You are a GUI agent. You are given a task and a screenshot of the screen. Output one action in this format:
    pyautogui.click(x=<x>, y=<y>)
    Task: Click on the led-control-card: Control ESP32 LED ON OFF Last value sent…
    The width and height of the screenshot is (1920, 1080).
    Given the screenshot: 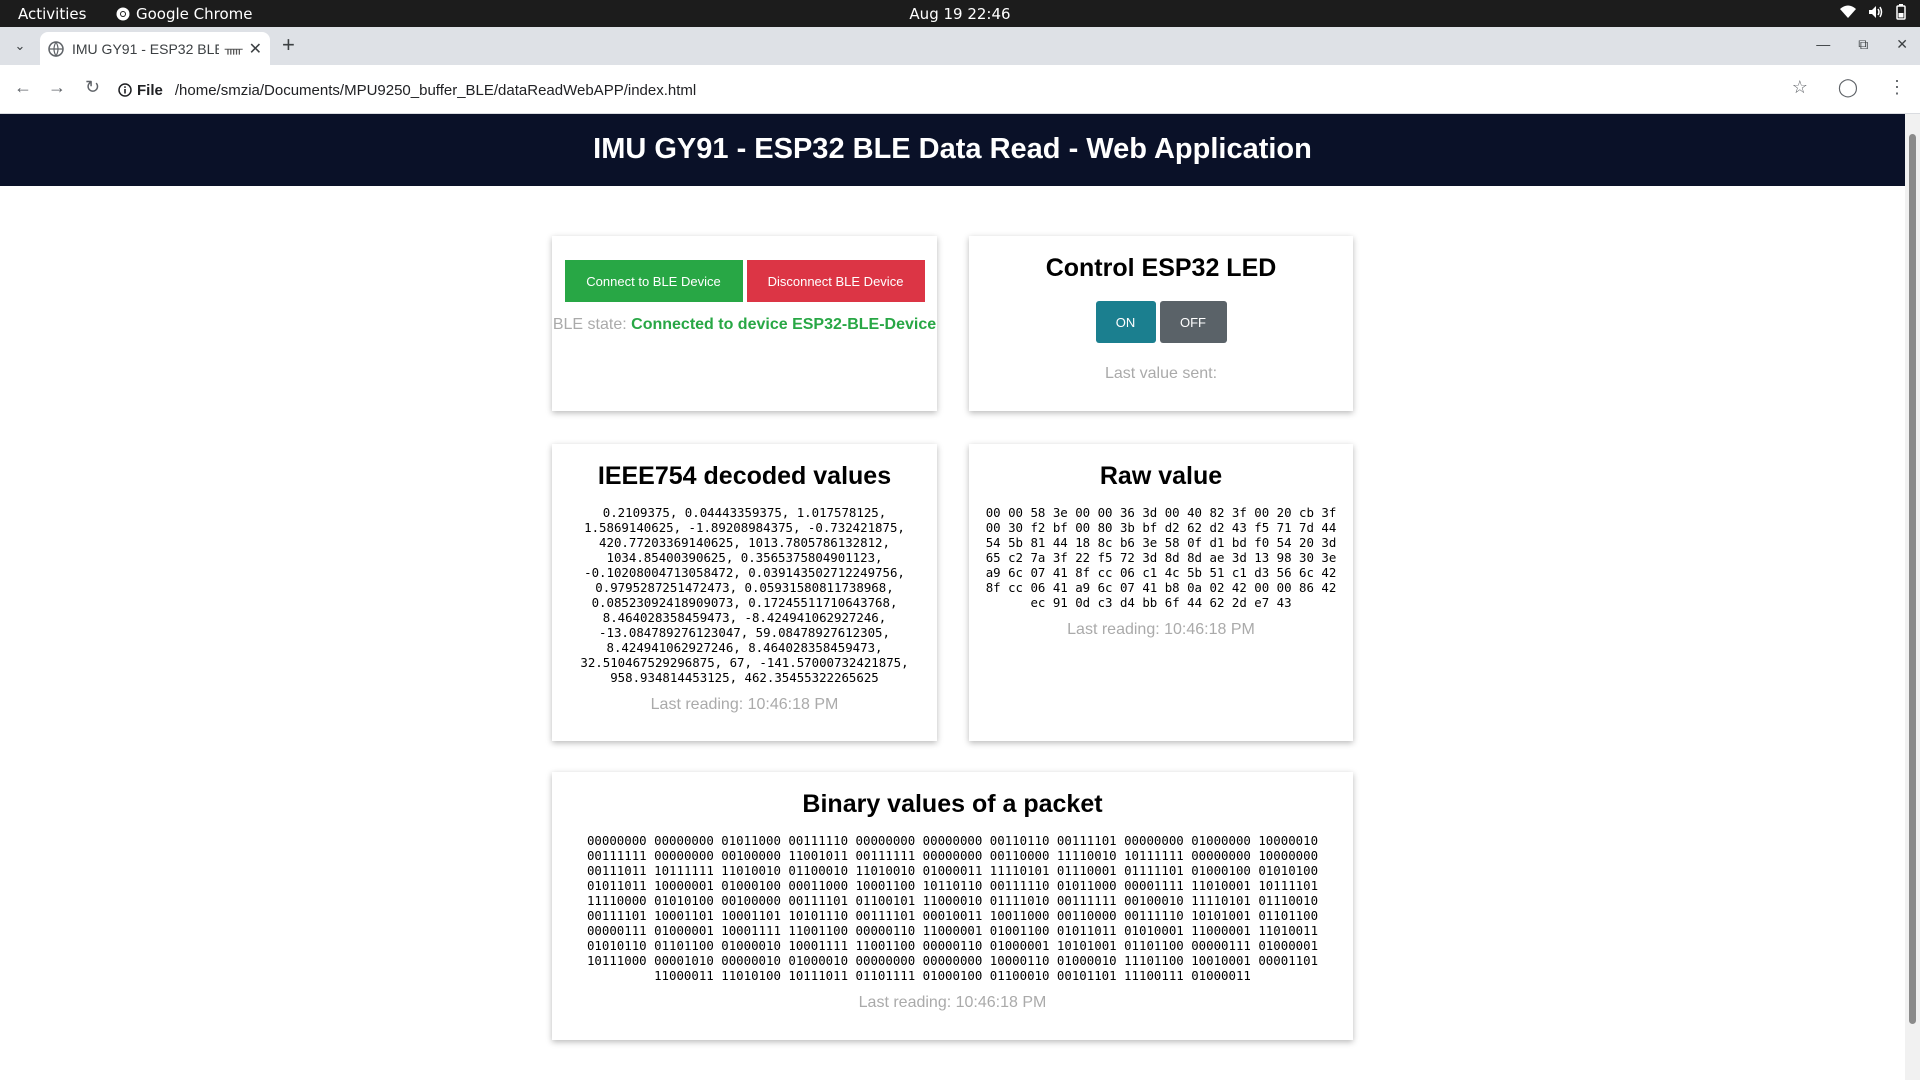 What is the action you would take?
    pyautogui.click(x=1161, y=323)
    